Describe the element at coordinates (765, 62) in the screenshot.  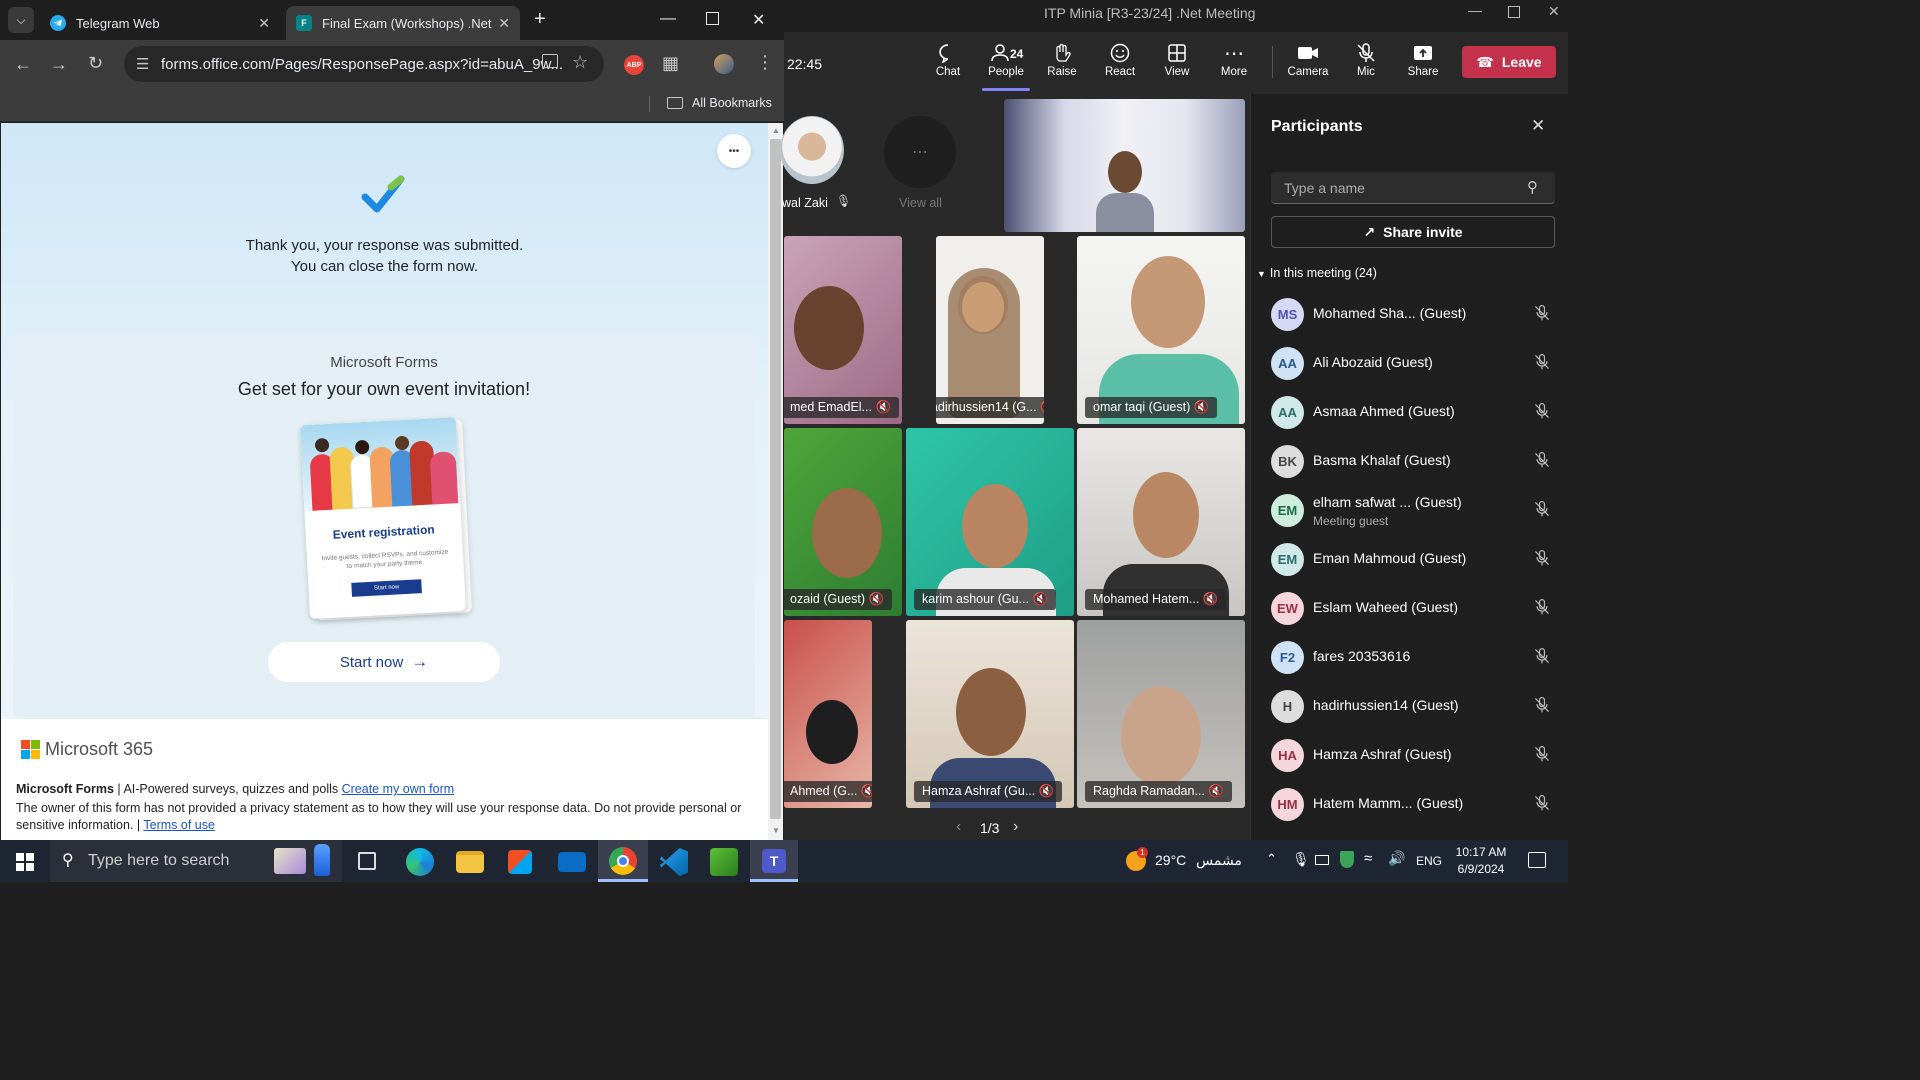
I see `browser-menu-icon: ⋮` at that location.